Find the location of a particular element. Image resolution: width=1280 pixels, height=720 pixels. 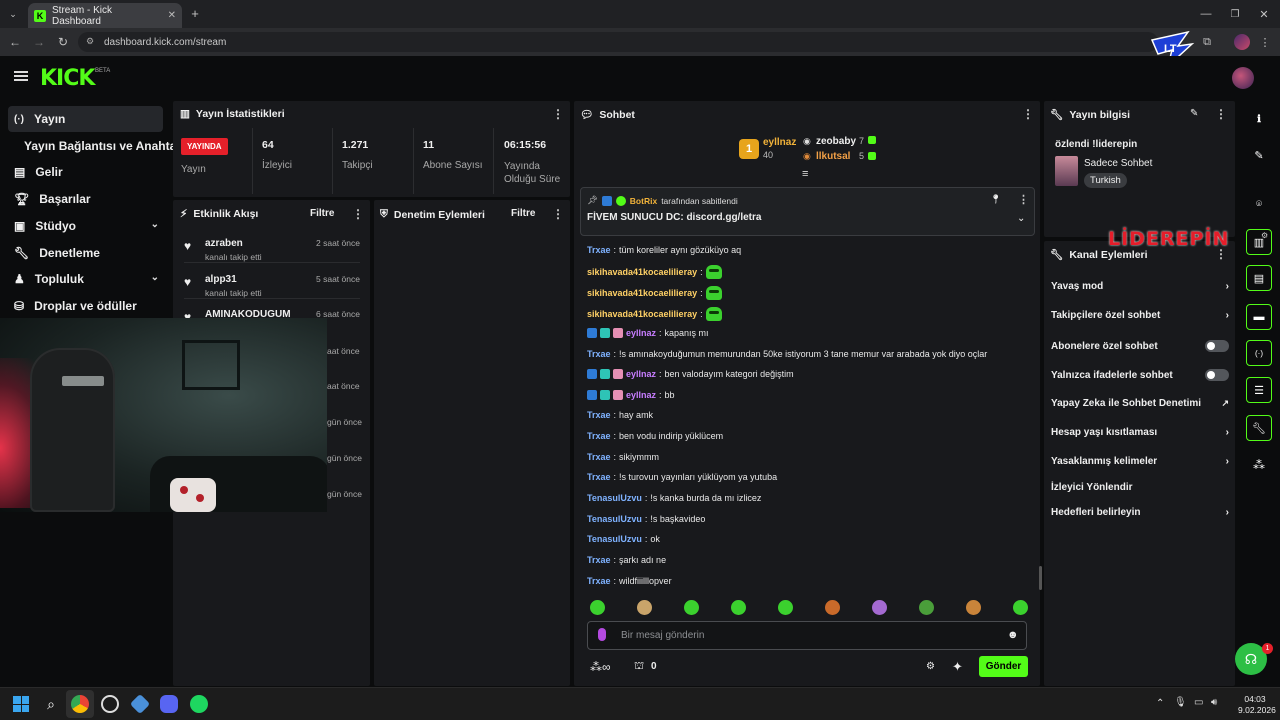

moderation-filter-button: Filtre is located at coordinates (523, 213).